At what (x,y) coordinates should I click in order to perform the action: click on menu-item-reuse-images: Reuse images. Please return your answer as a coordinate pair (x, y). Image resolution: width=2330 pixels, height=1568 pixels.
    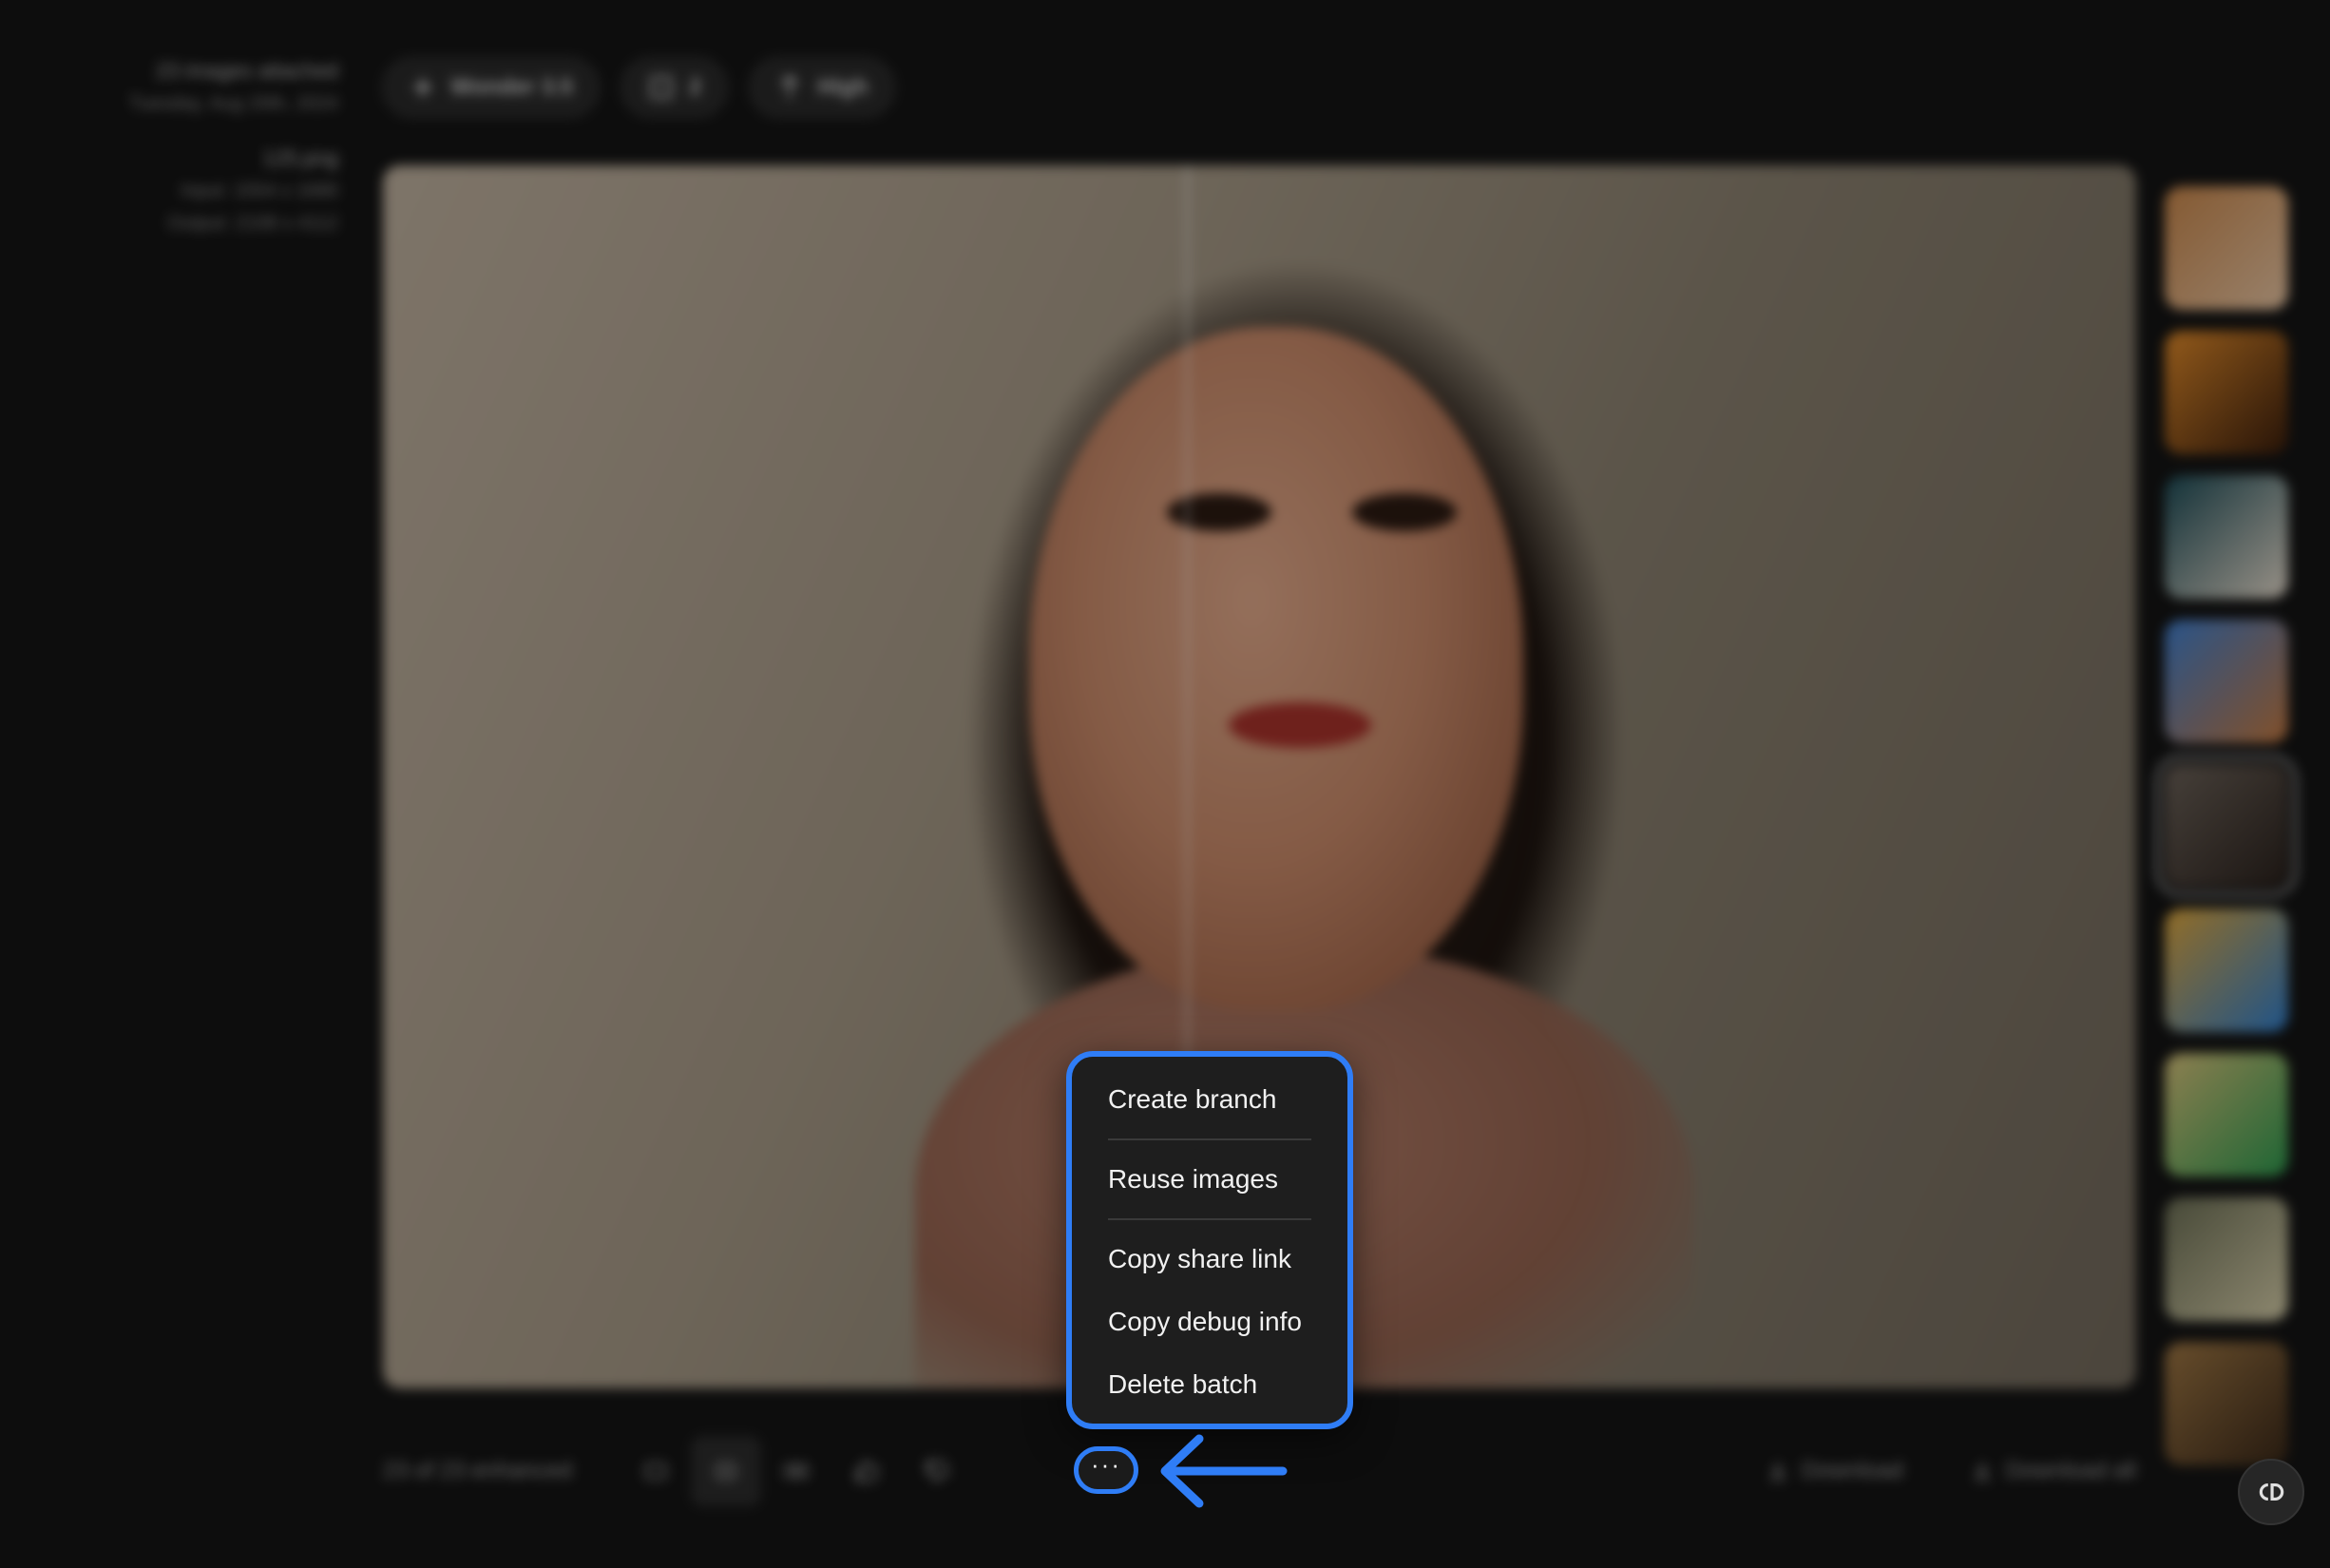
    Looking at the image, I should click on (1209, 1179).